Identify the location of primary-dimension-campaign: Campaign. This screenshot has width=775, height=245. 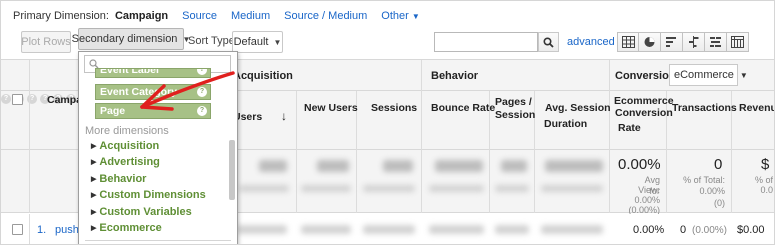
(141, 16).